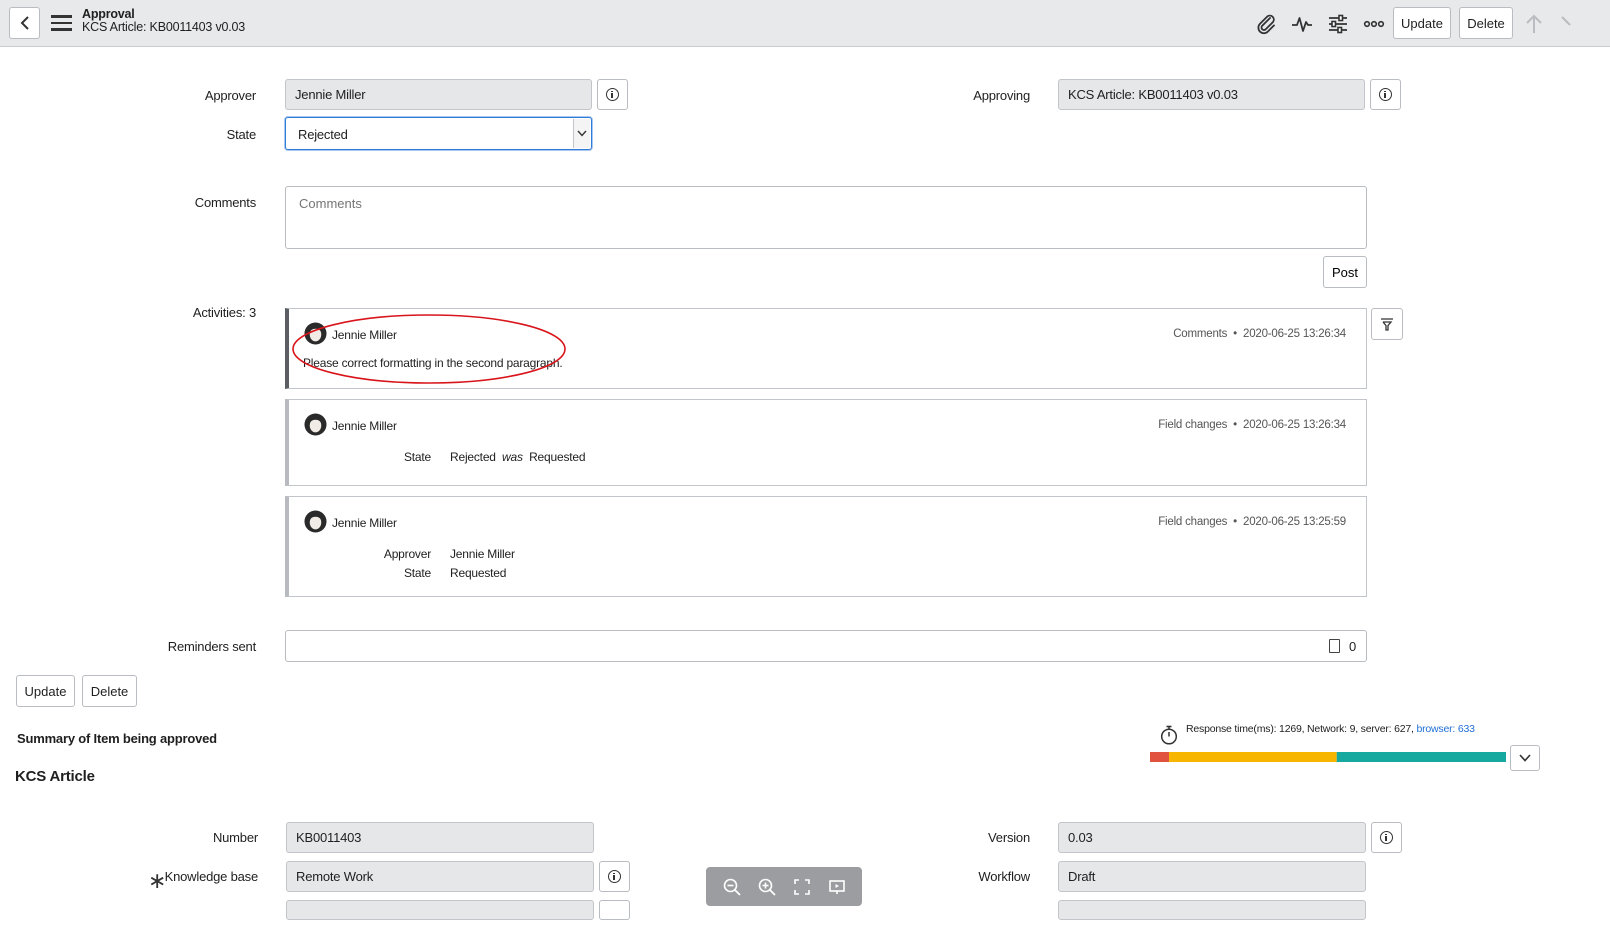 The width and height of the screenshot is (1610, 934). I want to click on version-info-button, so click(1386, 837).